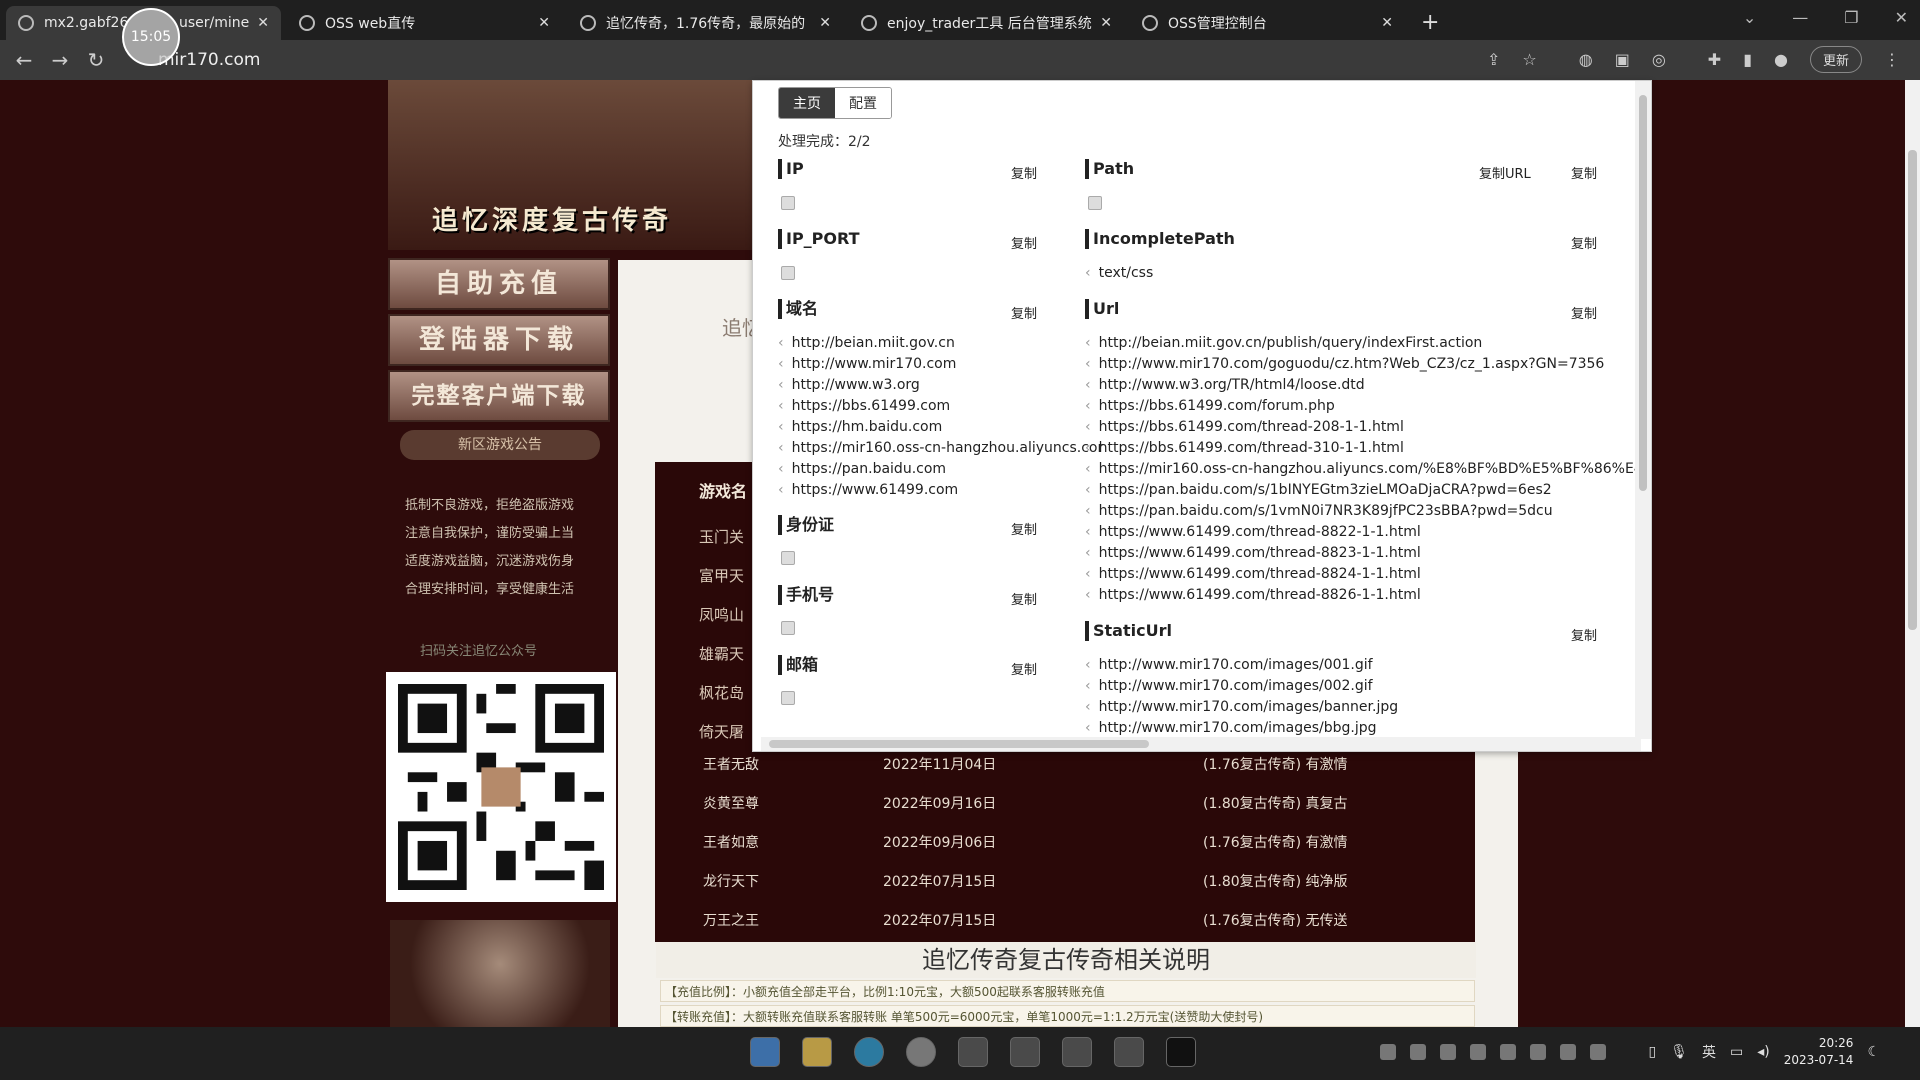  I want to click on copy-domain-button: 复制, so click(1024, 312).